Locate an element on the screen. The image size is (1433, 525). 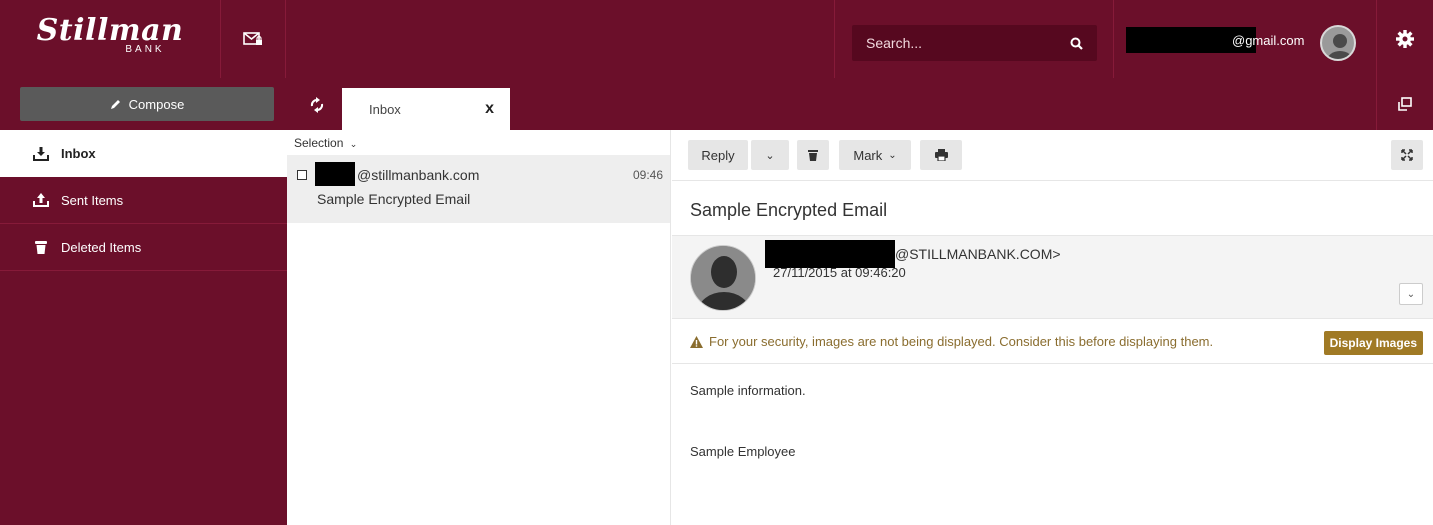
refresh-button is located at coordinates (317, 105).